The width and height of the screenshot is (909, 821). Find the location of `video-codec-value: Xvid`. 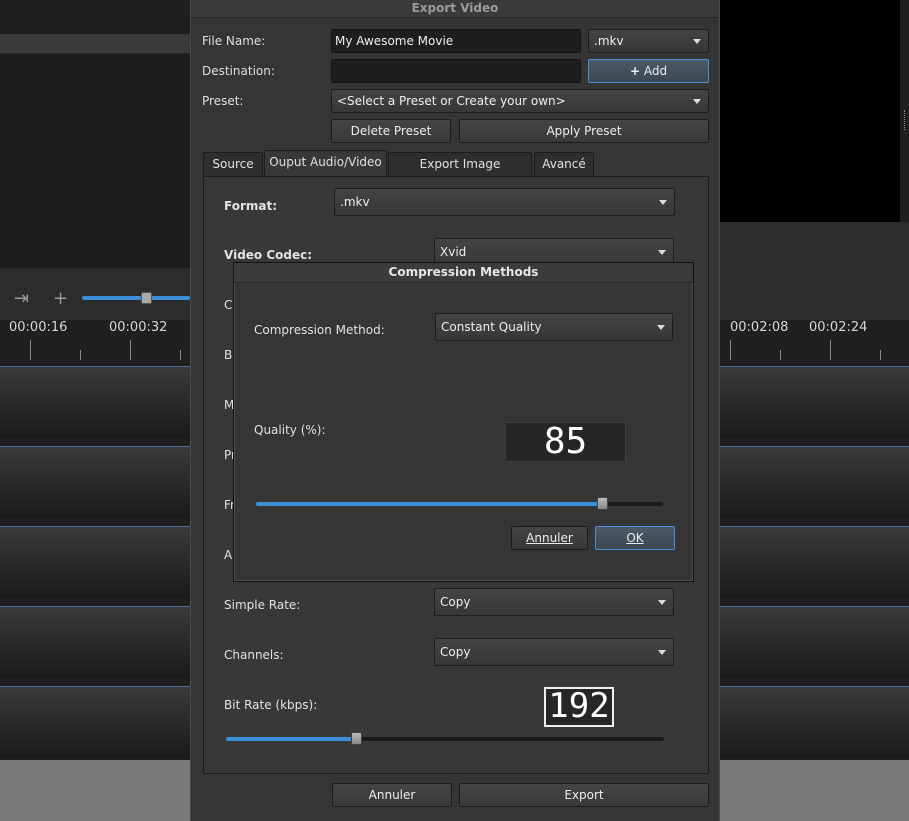

video-codec-value: Xvid is located at coordinates (453, 252).